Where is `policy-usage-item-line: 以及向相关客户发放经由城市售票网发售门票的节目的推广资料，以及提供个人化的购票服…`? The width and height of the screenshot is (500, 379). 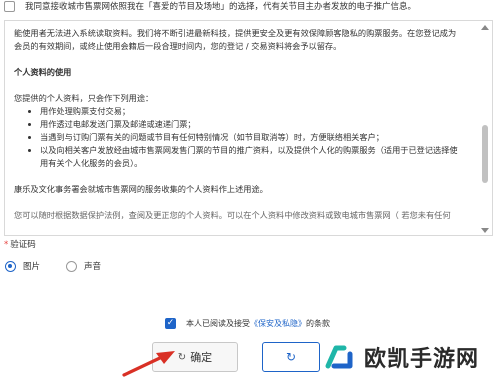
policy-usage-item-line: 以及向相关客户发放经由城市售票网发售门票的节目的推广资料，以及提供个人化的购票服… is located at coordinates (249, 150).